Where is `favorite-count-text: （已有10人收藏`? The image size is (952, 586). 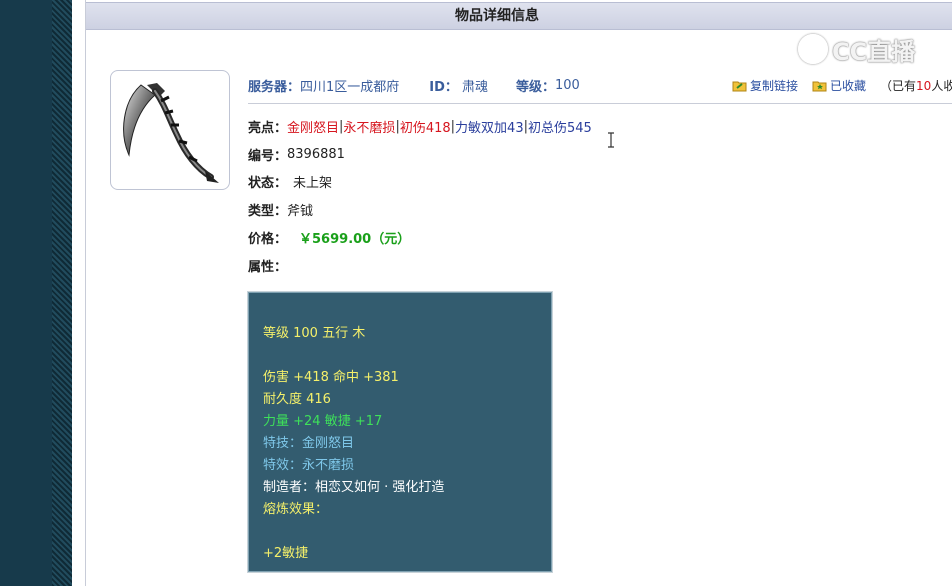 favorite-count-text: （已有10人收藏 is located at coordinates (916, 85).